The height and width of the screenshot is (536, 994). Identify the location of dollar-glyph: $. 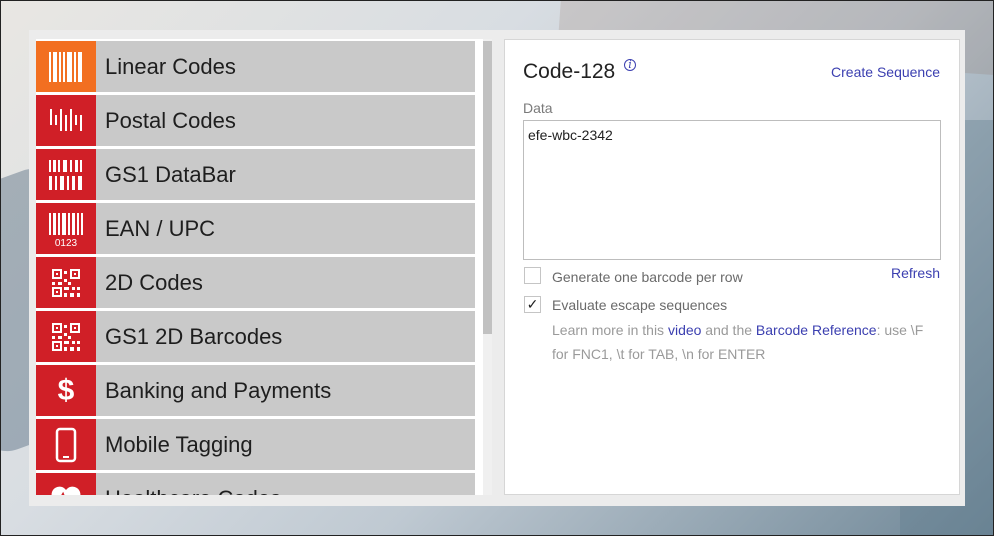
(66, 390).